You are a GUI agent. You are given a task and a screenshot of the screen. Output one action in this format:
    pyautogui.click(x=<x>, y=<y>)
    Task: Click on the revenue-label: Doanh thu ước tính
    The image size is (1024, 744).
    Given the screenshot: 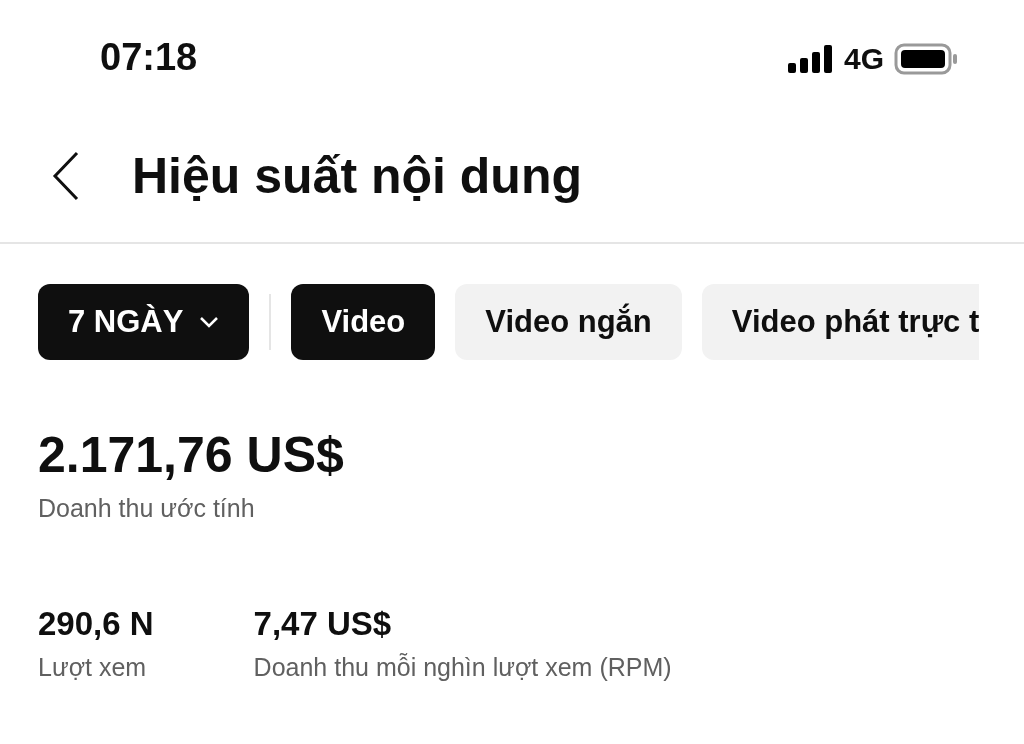 What is the action you would take?
    pyautogui.click(x=147, y=508)
    